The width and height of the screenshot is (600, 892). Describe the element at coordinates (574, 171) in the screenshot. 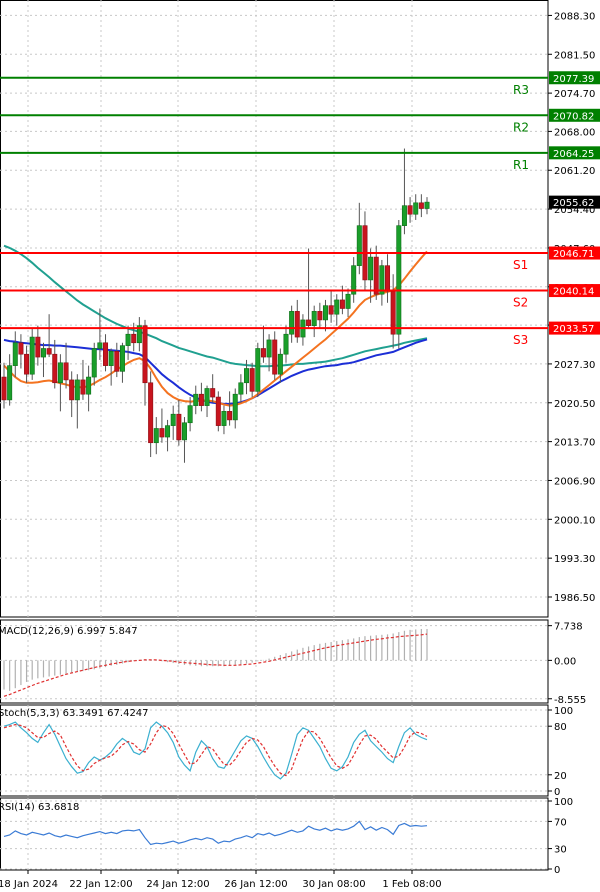

I see `price-tick-label: 2061.20` at that location.